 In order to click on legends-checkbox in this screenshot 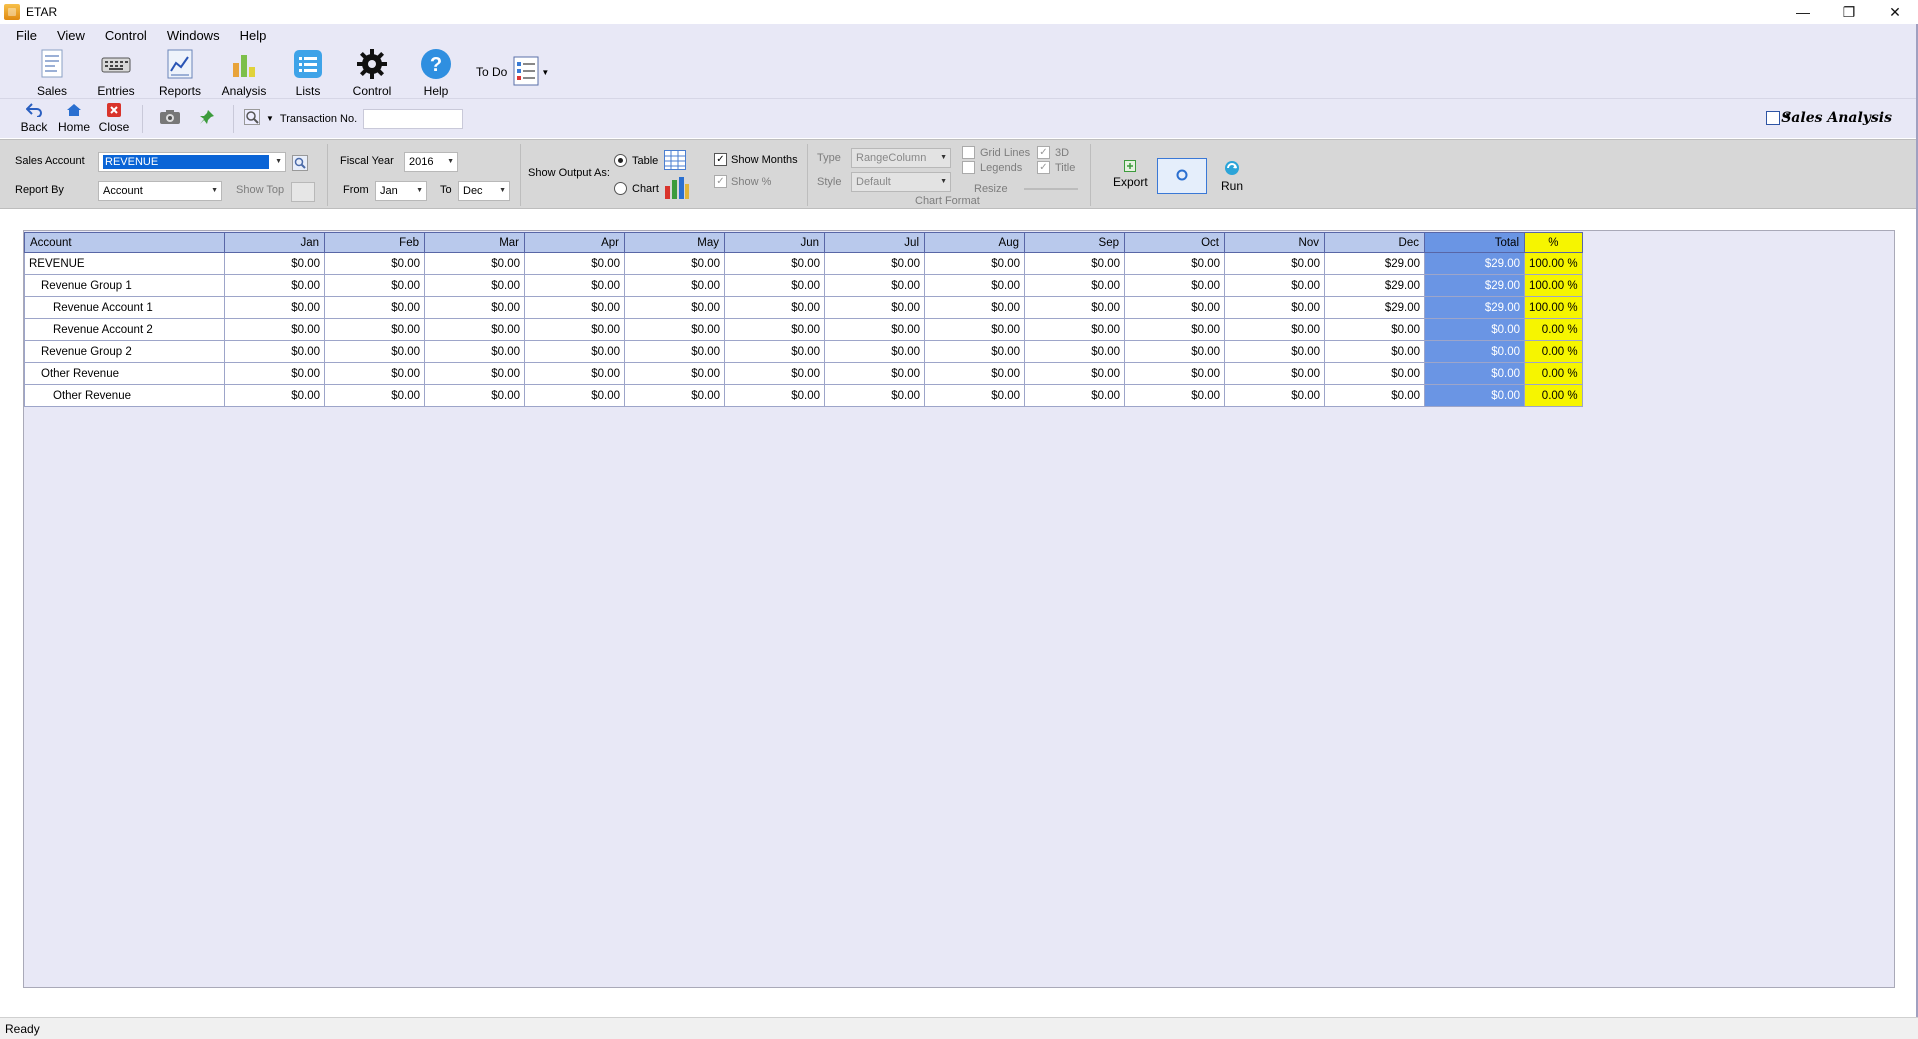, I will do `click(968, 167)`.